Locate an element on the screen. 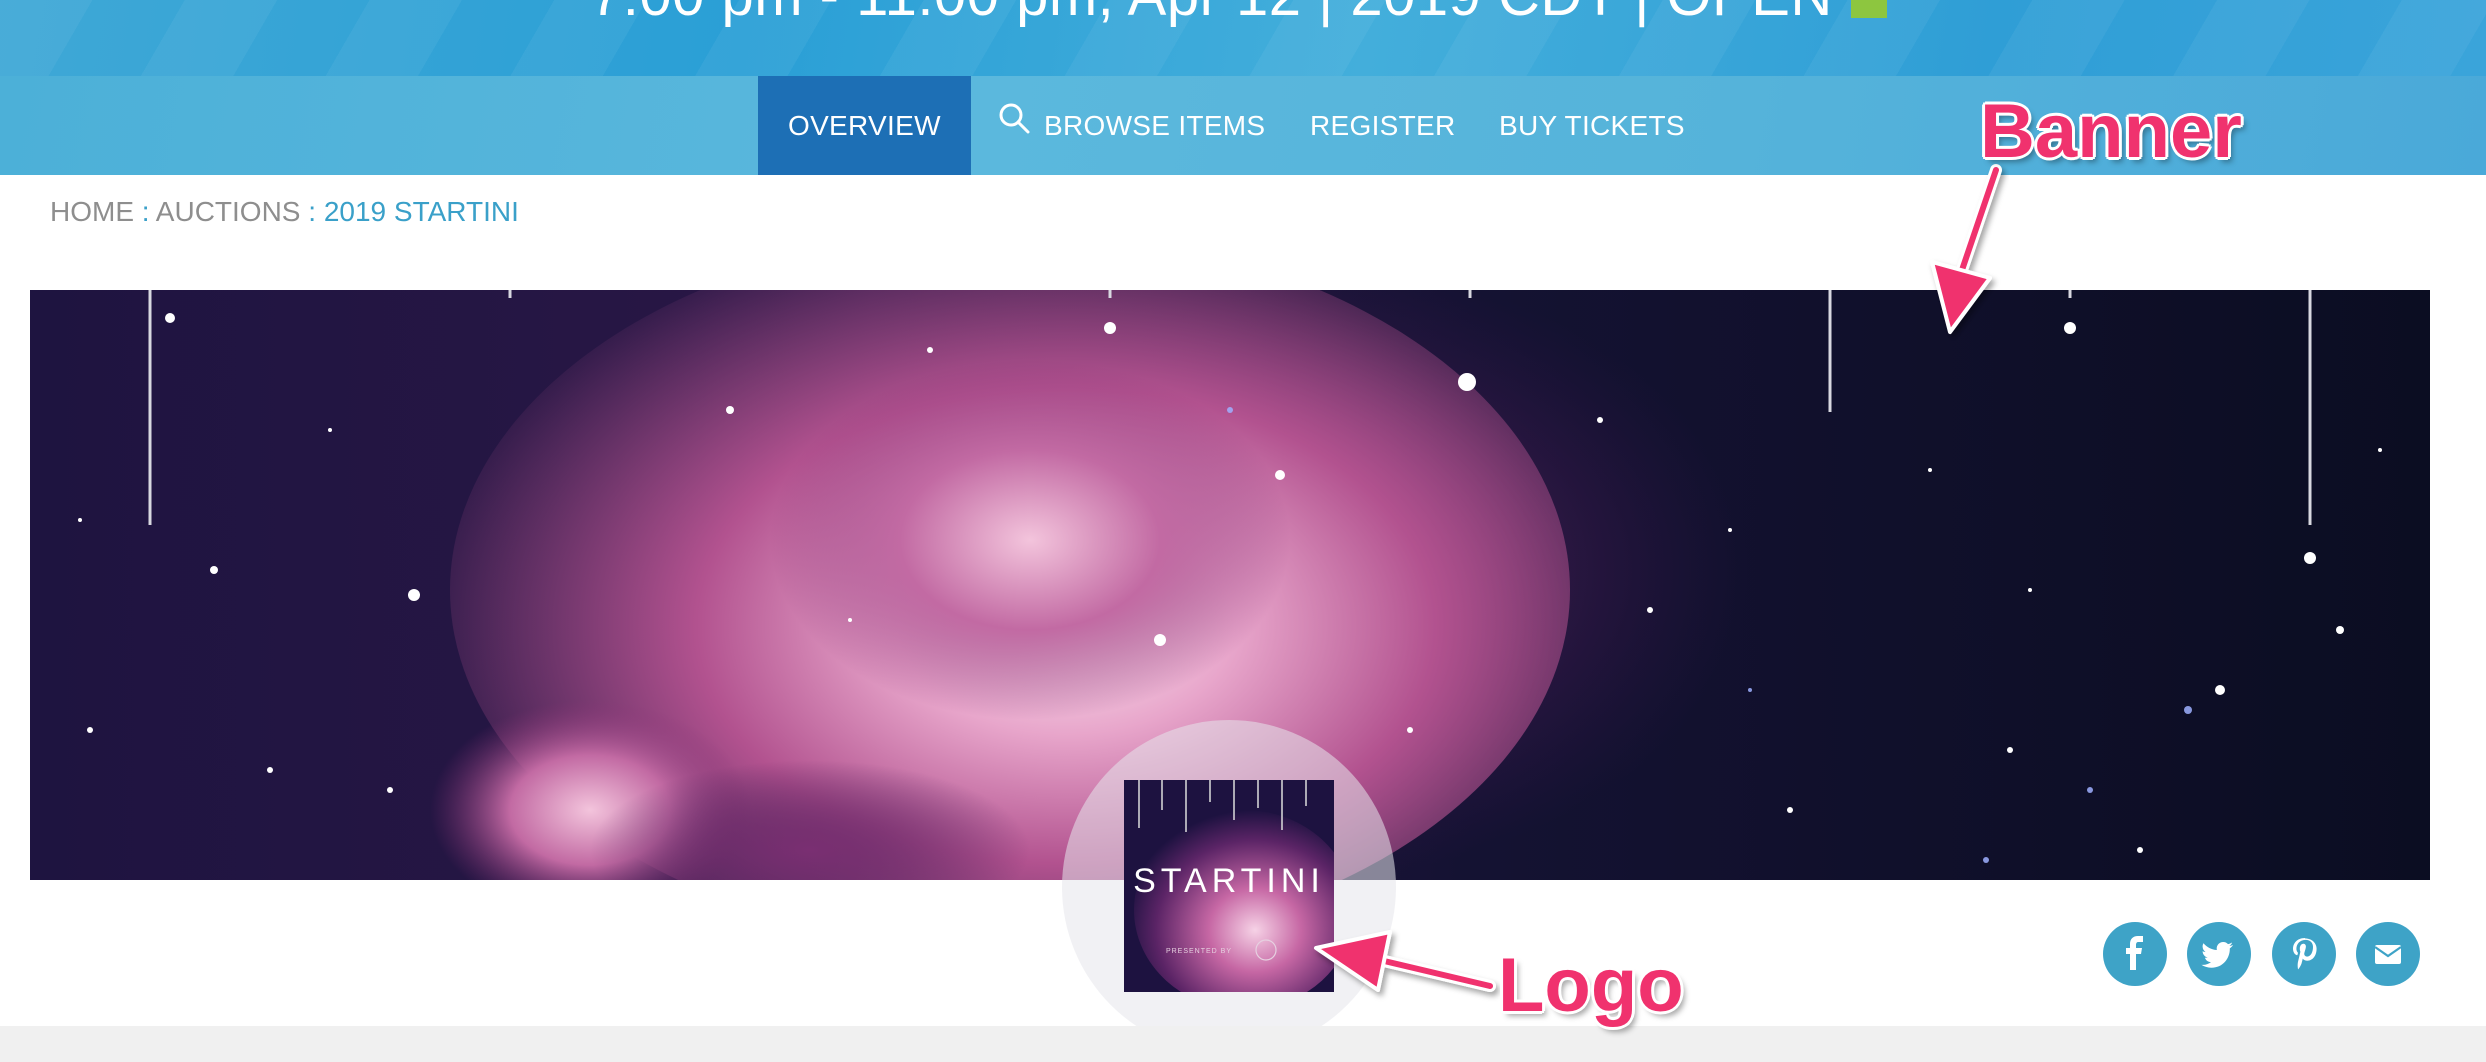 This screenshot has width=2486, height=1062. breadcrumb: HOME : AUCTIONS : 2019 STARTINI is located at coordinates (284, 212).